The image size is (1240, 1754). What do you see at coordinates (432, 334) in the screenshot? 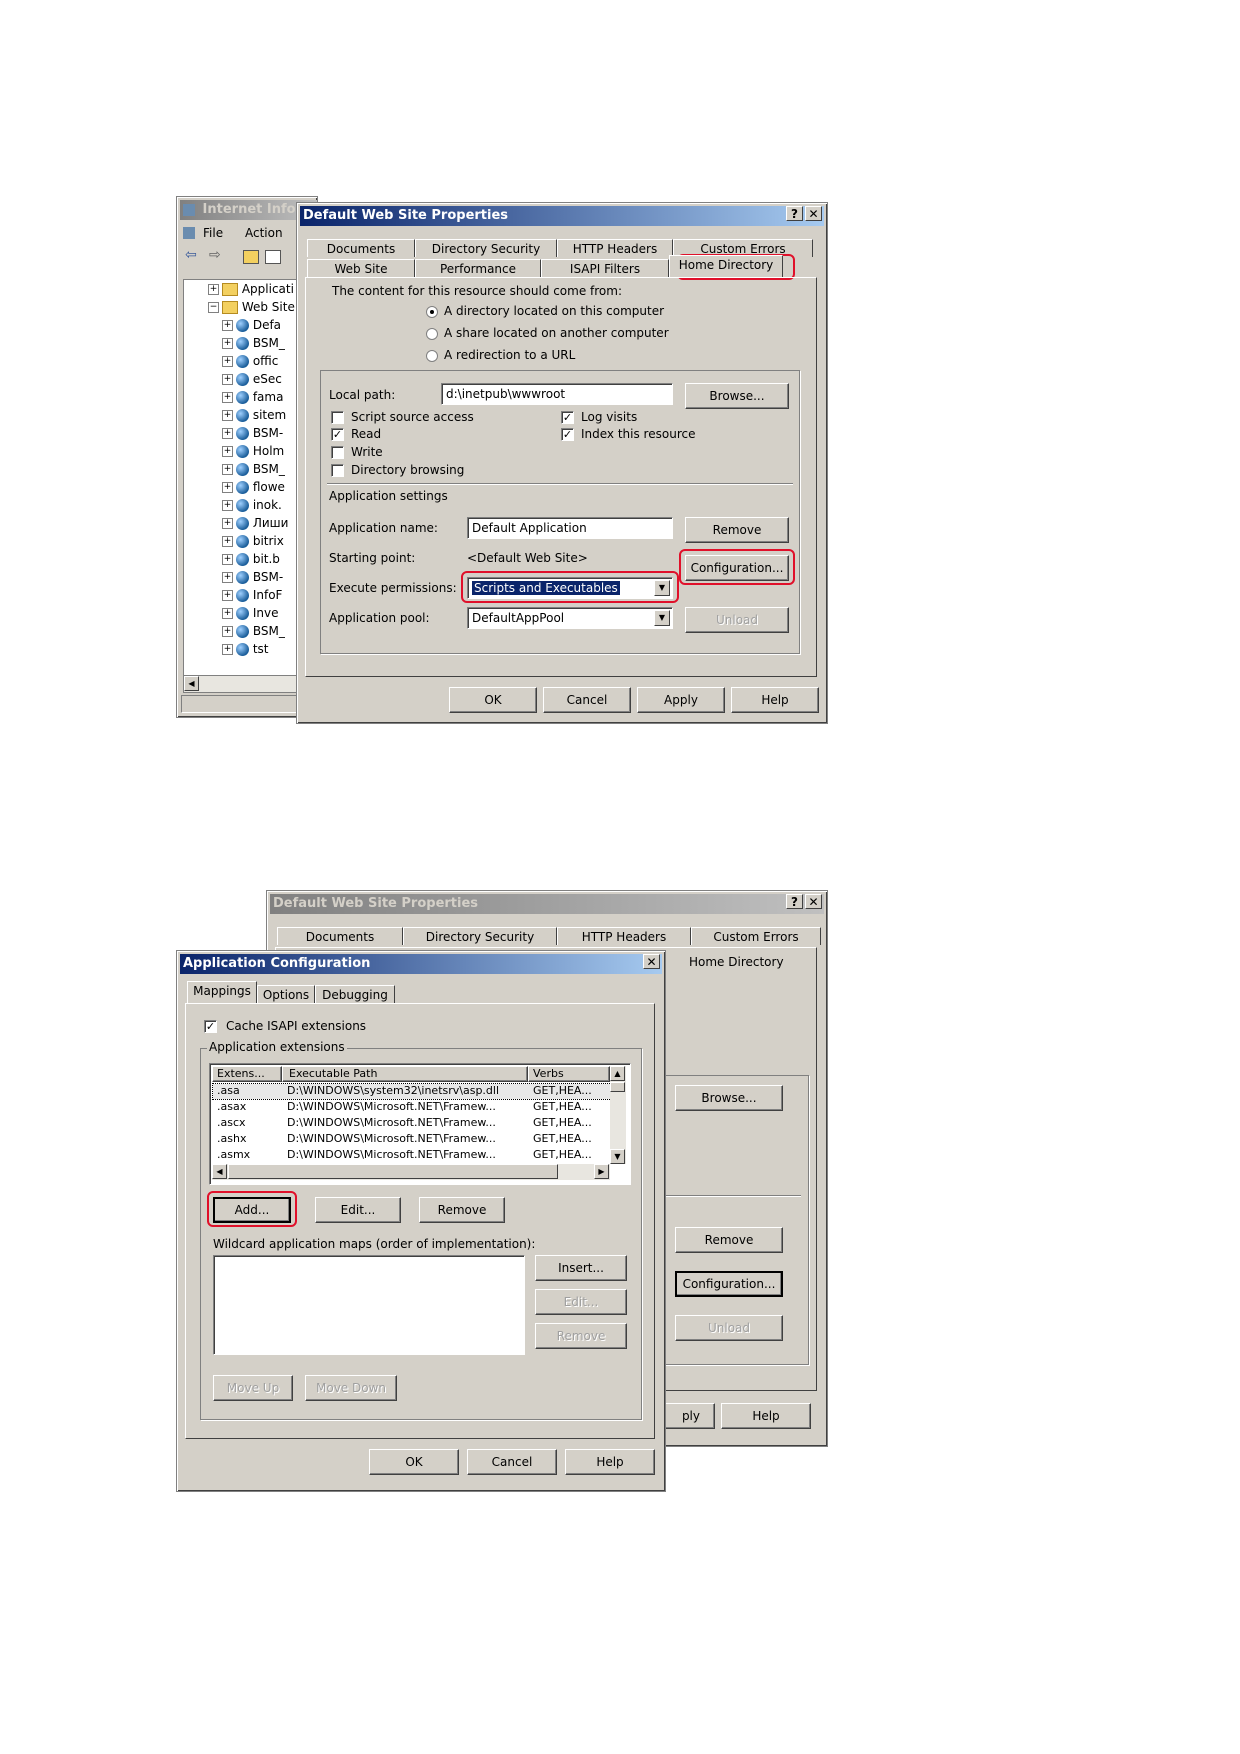
I see `radio-network-share` at bounding box center [432, 334].